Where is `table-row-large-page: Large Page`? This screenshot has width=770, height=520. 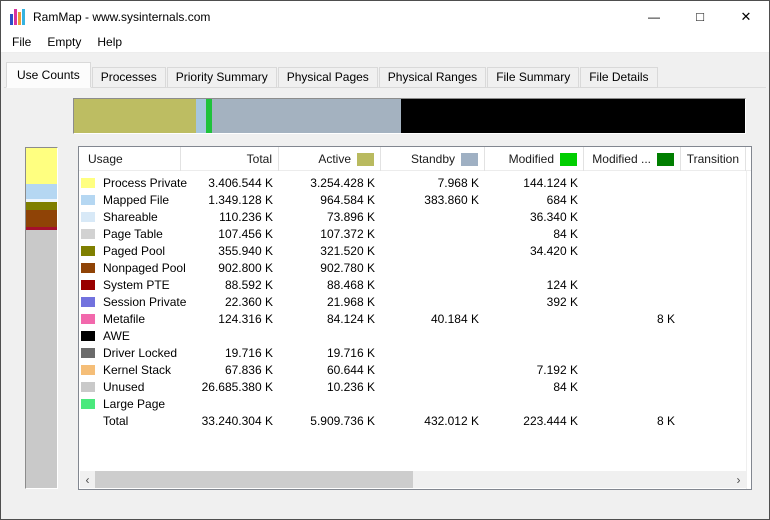
table-row-large-page: Large Page is located at coordinates (415, 403).